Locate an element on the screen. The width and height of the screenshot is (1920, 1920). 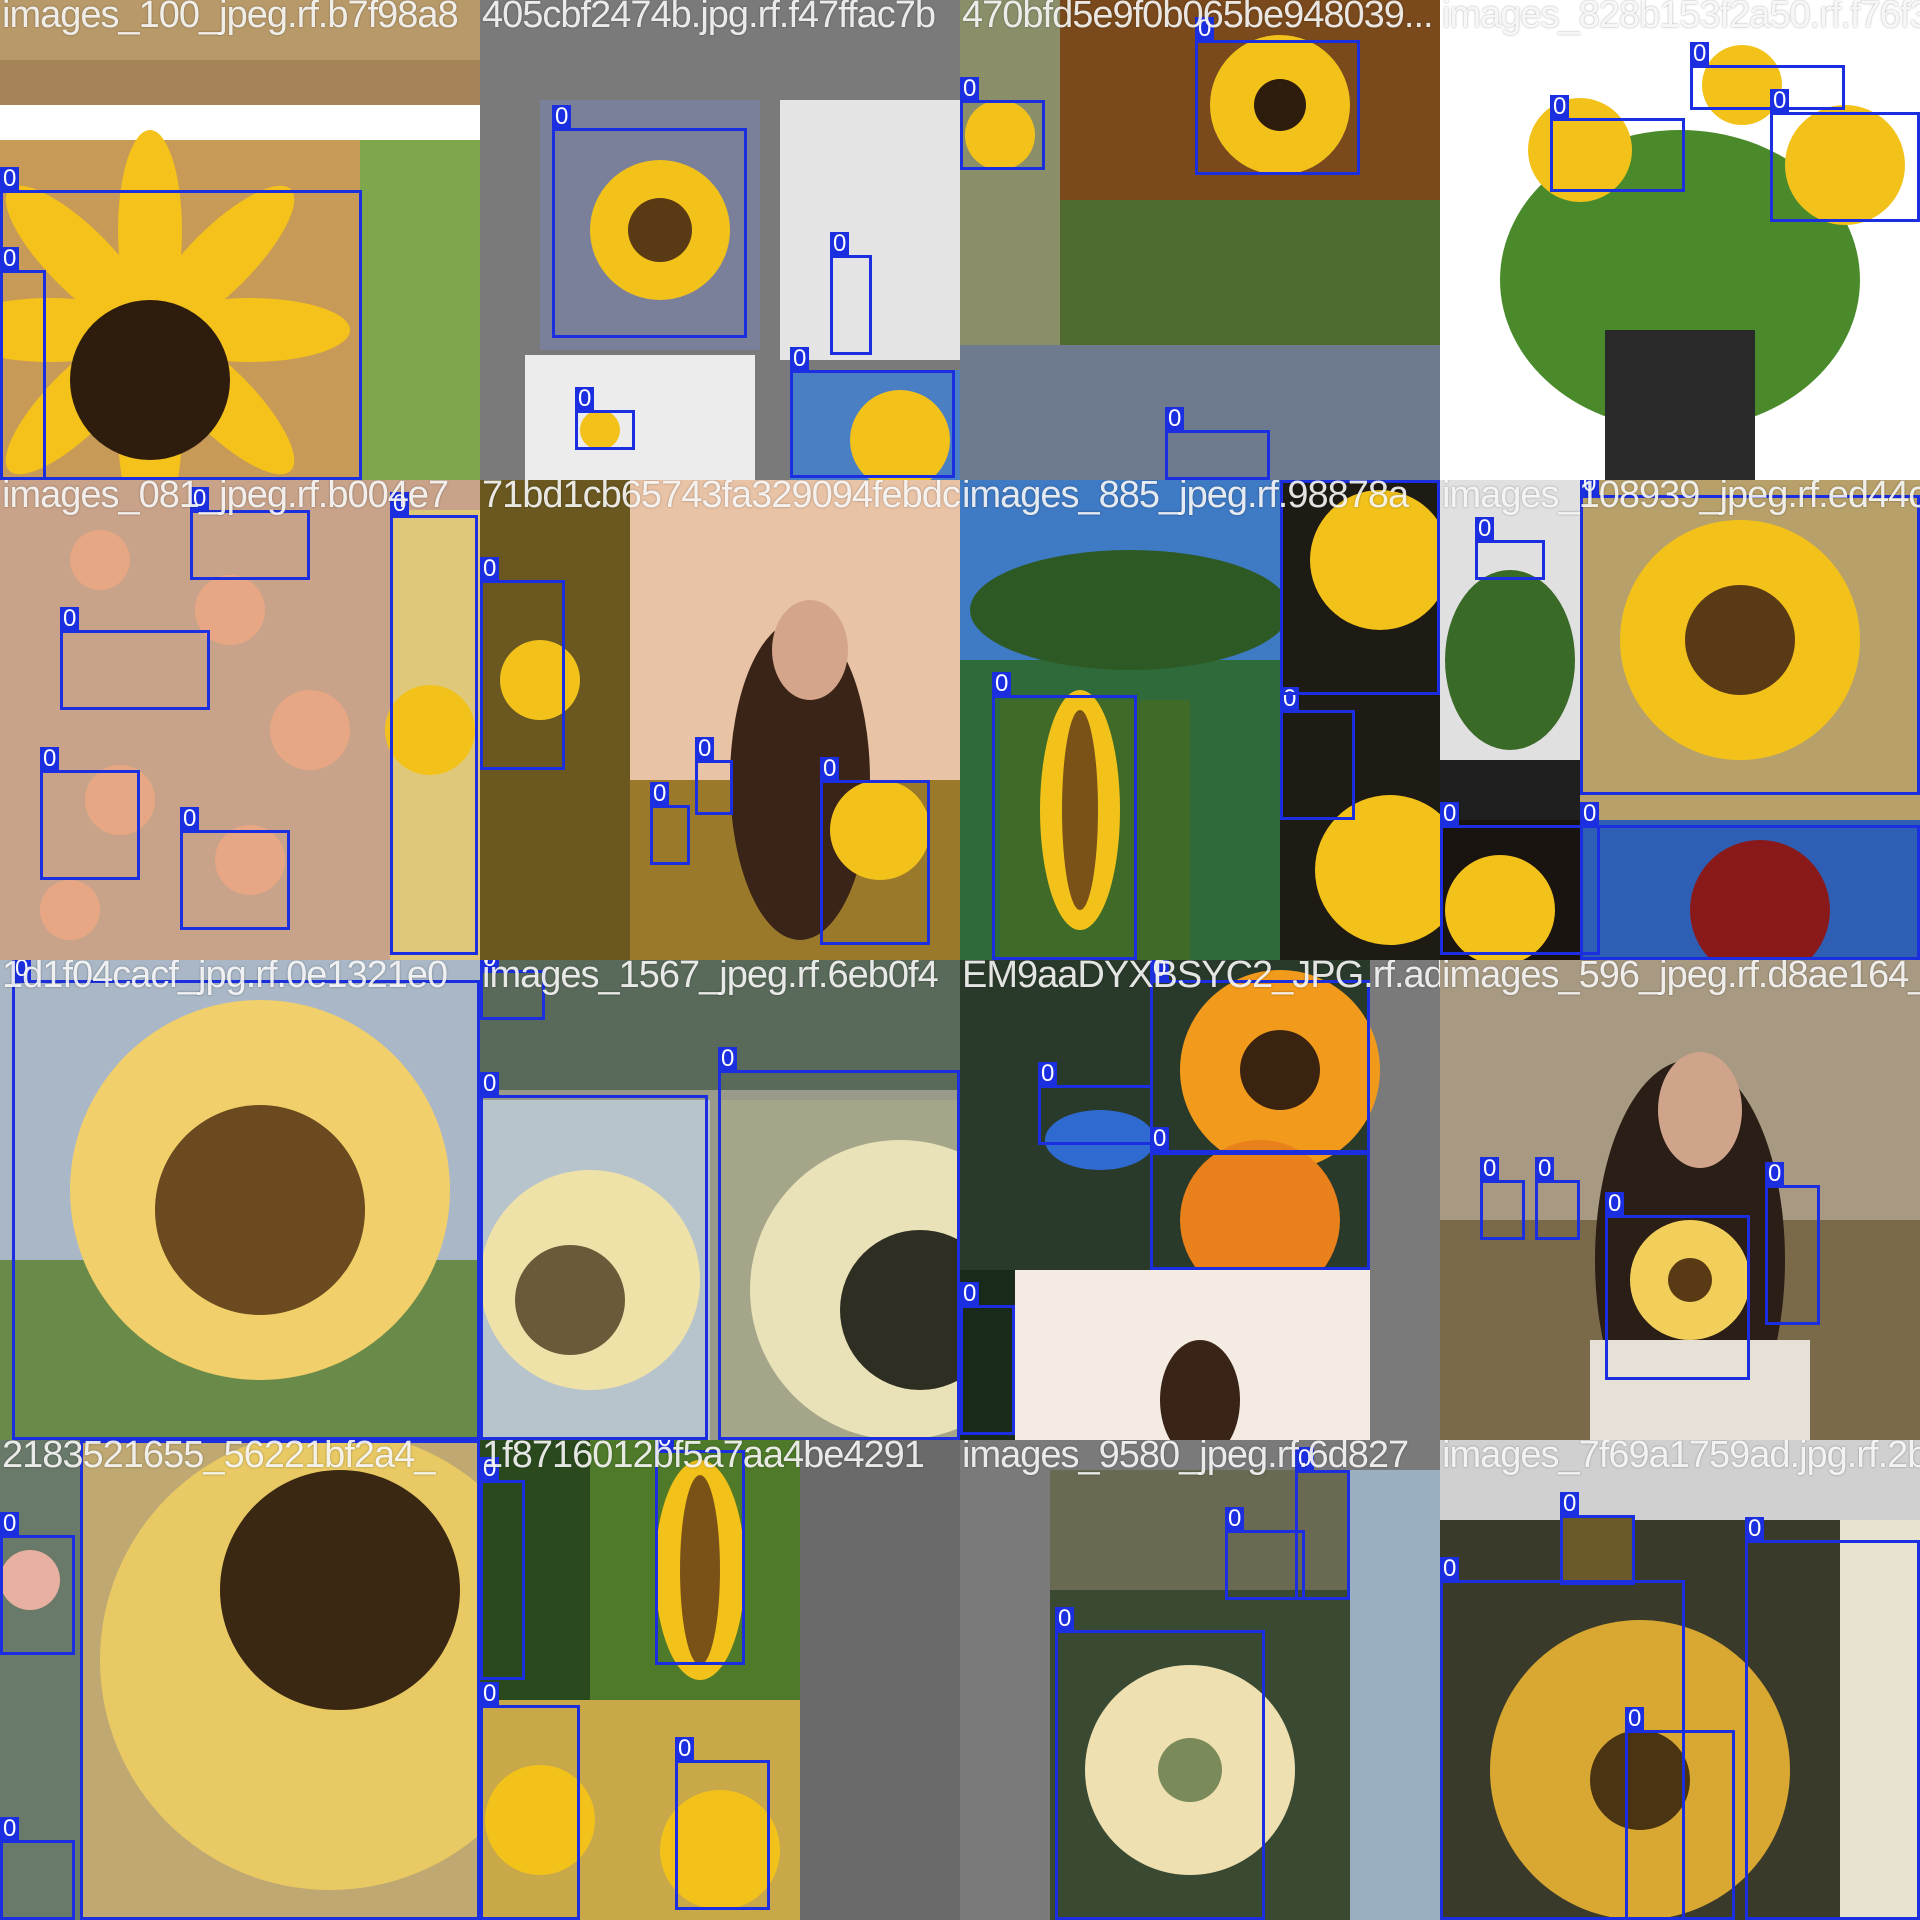
tile-9: 1d1f04cacf_jpg.rf.0e1321e0 0 is located at coordinates (240, 1200).